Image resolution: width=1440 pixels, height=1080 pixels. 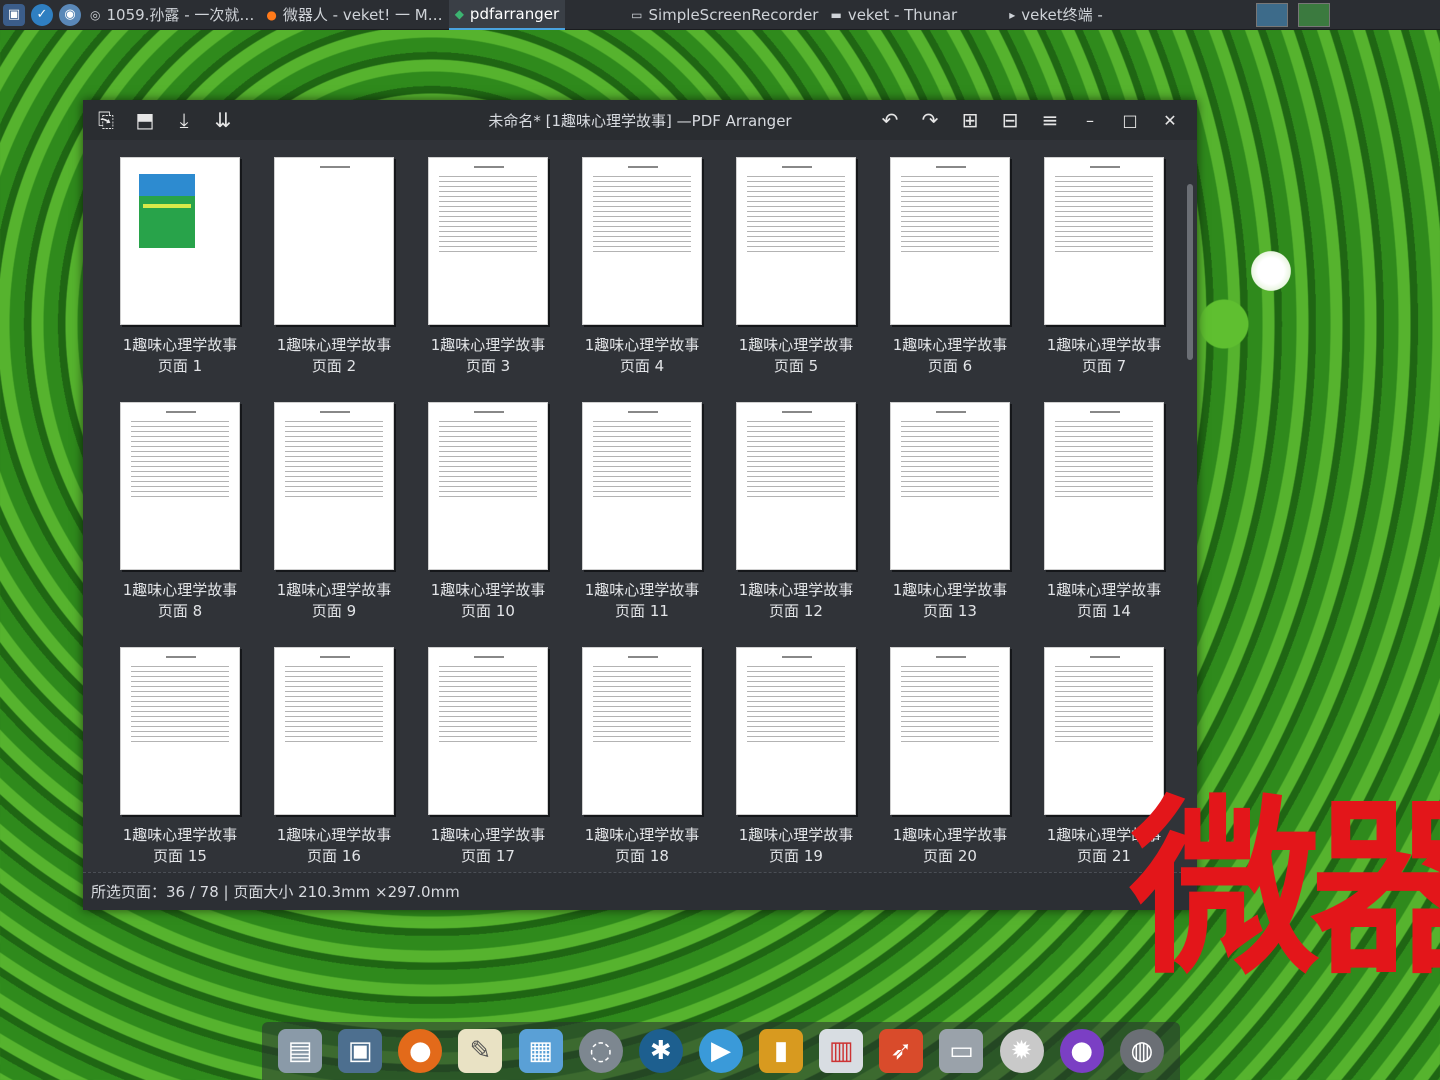 I want to click on app-tray-icon, so click(x=1314, y=14).